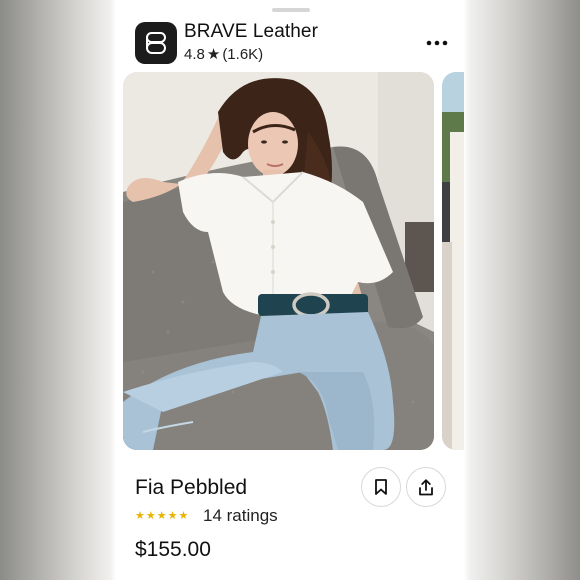 The height and width of the screenshot is (580, 580). Describe the element at coordinates (240, 516) in the screenshot. I see `product-ratings-count: 14 ratings` at that location.